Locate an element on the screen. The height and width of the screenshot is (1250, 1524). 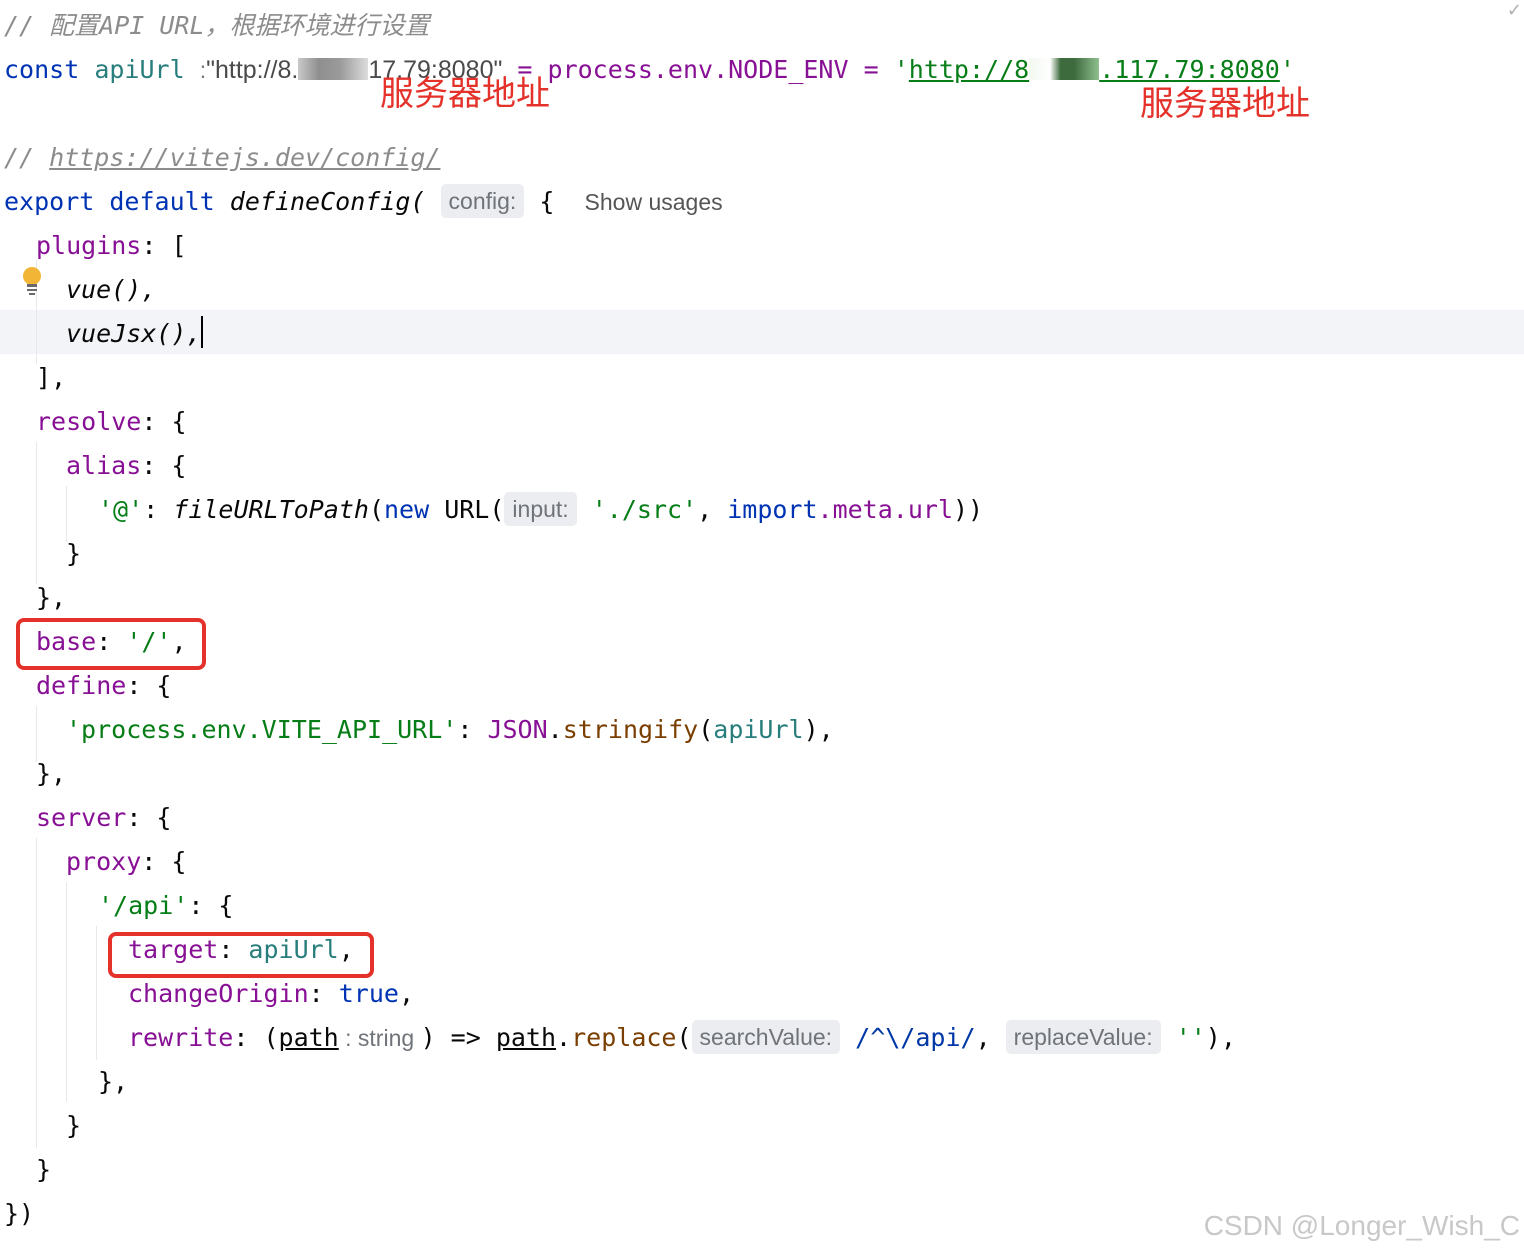
string-url-post: .117.79:8080 is located at coordinates (1189, 69).